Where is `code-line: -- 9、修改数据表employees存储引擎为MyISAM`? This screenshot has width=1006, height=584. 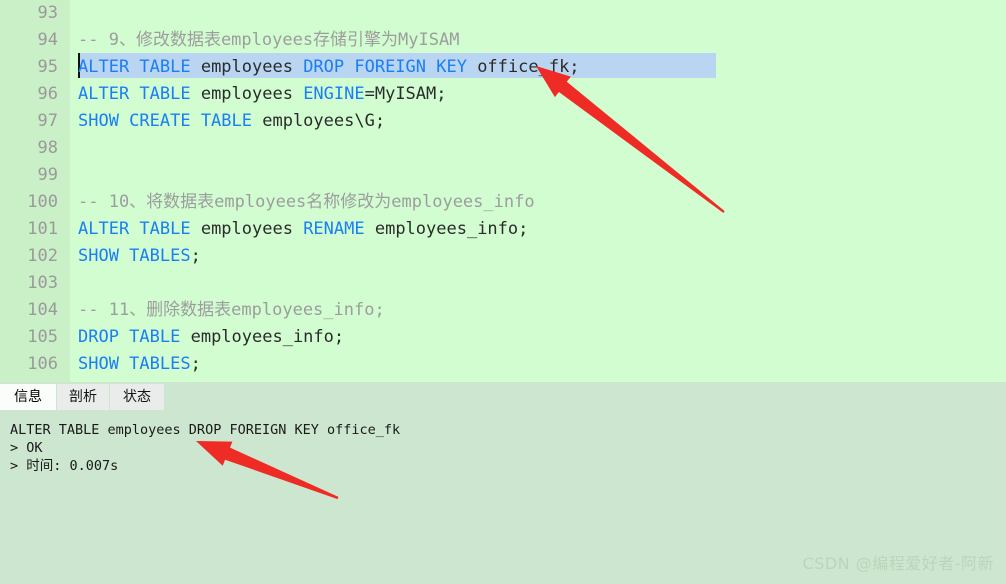 code-line: -- 9、修改数据表employees存储引擎为MyISAM is located at coordinates (268, 40).